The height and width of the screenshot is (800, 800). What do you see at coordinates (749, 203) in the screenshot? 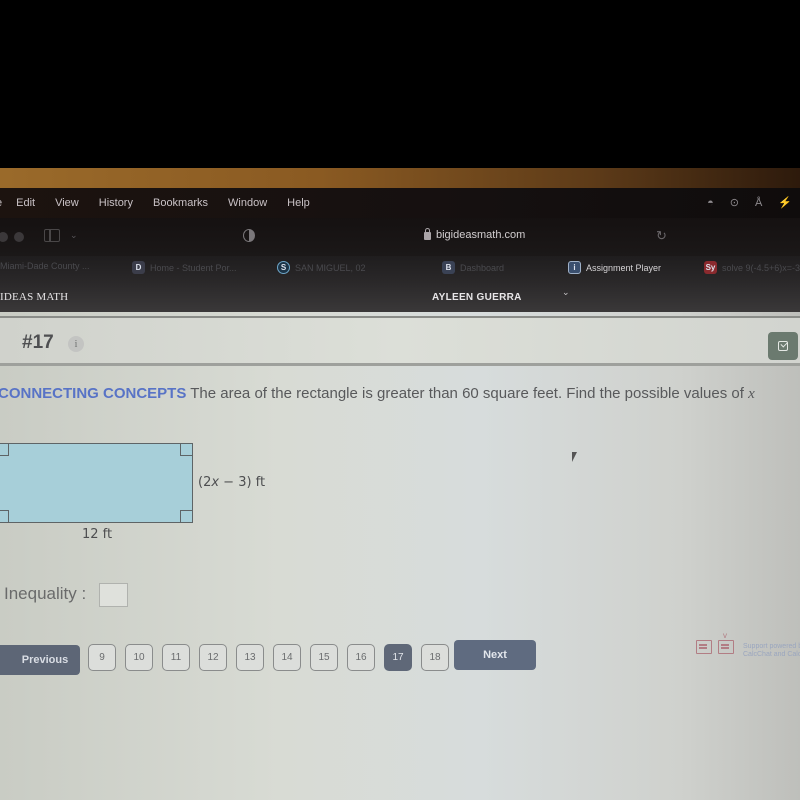
I see `status-icons: ◓ ⊙ Å ⚡` at bounding box center [749, 203].